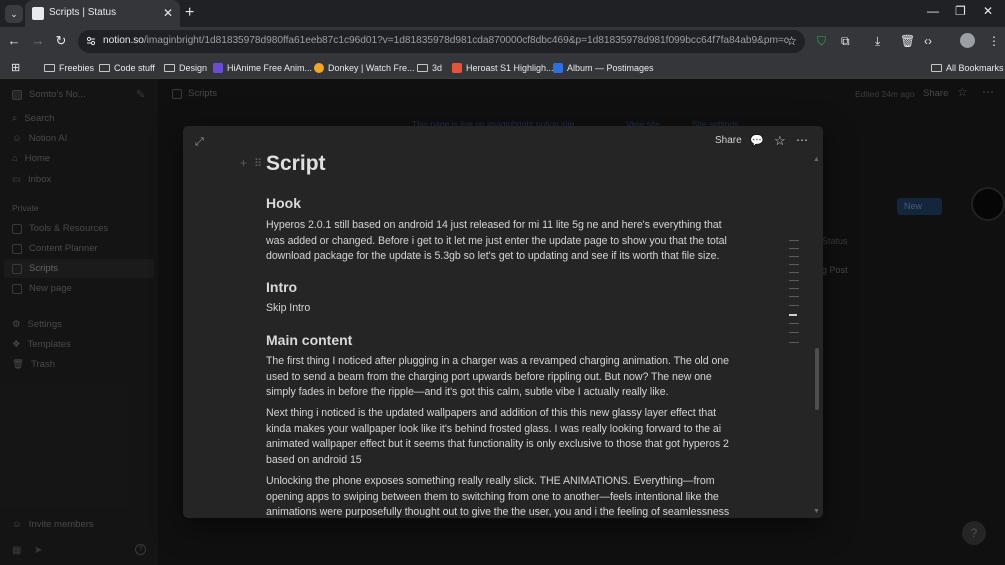 The height and width of the screenshot is (565, 1005). What do you see at coordinates (791, 41) in the screenshot?
I see `bookmark-star-icon: ☆` at bounding box center [791, 41].